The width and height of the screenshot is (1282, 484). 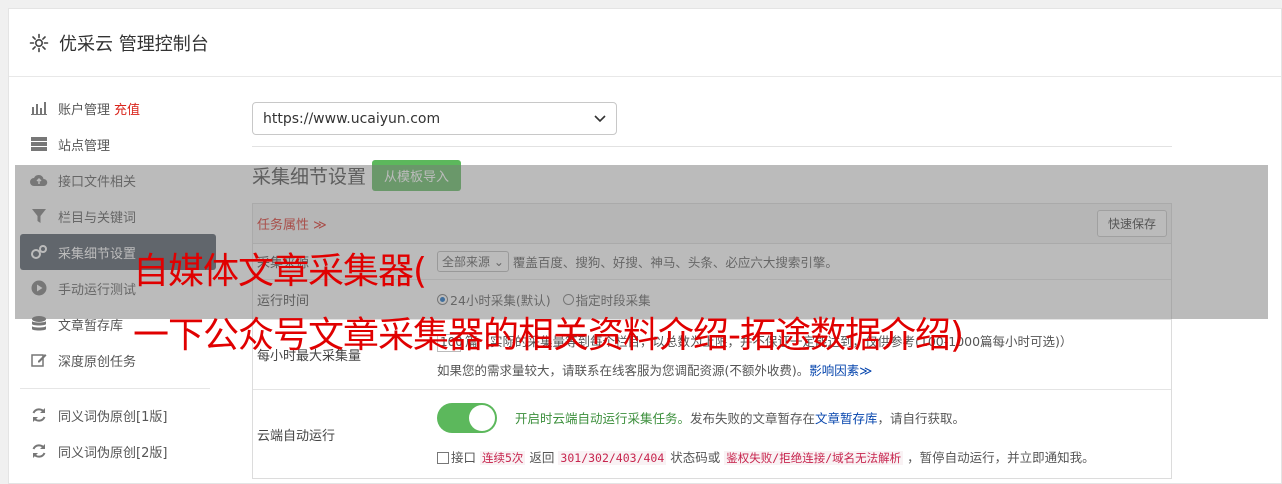 What do you see at coordinates (645, 43) in the screenshot?
I see `header: 优采云 管理控制台` at bounding box center [645, 43].